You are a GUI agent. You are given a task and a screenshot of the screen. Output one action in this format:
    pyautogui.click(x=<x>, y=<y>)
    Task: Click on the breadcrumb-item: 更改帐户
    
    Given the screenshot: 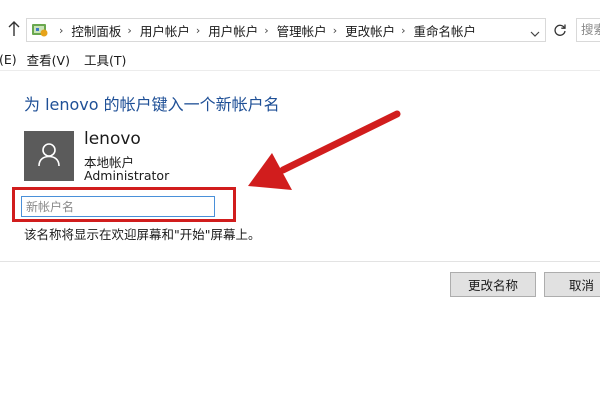 What is the action you would take?
    pyautogui.click(x=370, y=30)
    